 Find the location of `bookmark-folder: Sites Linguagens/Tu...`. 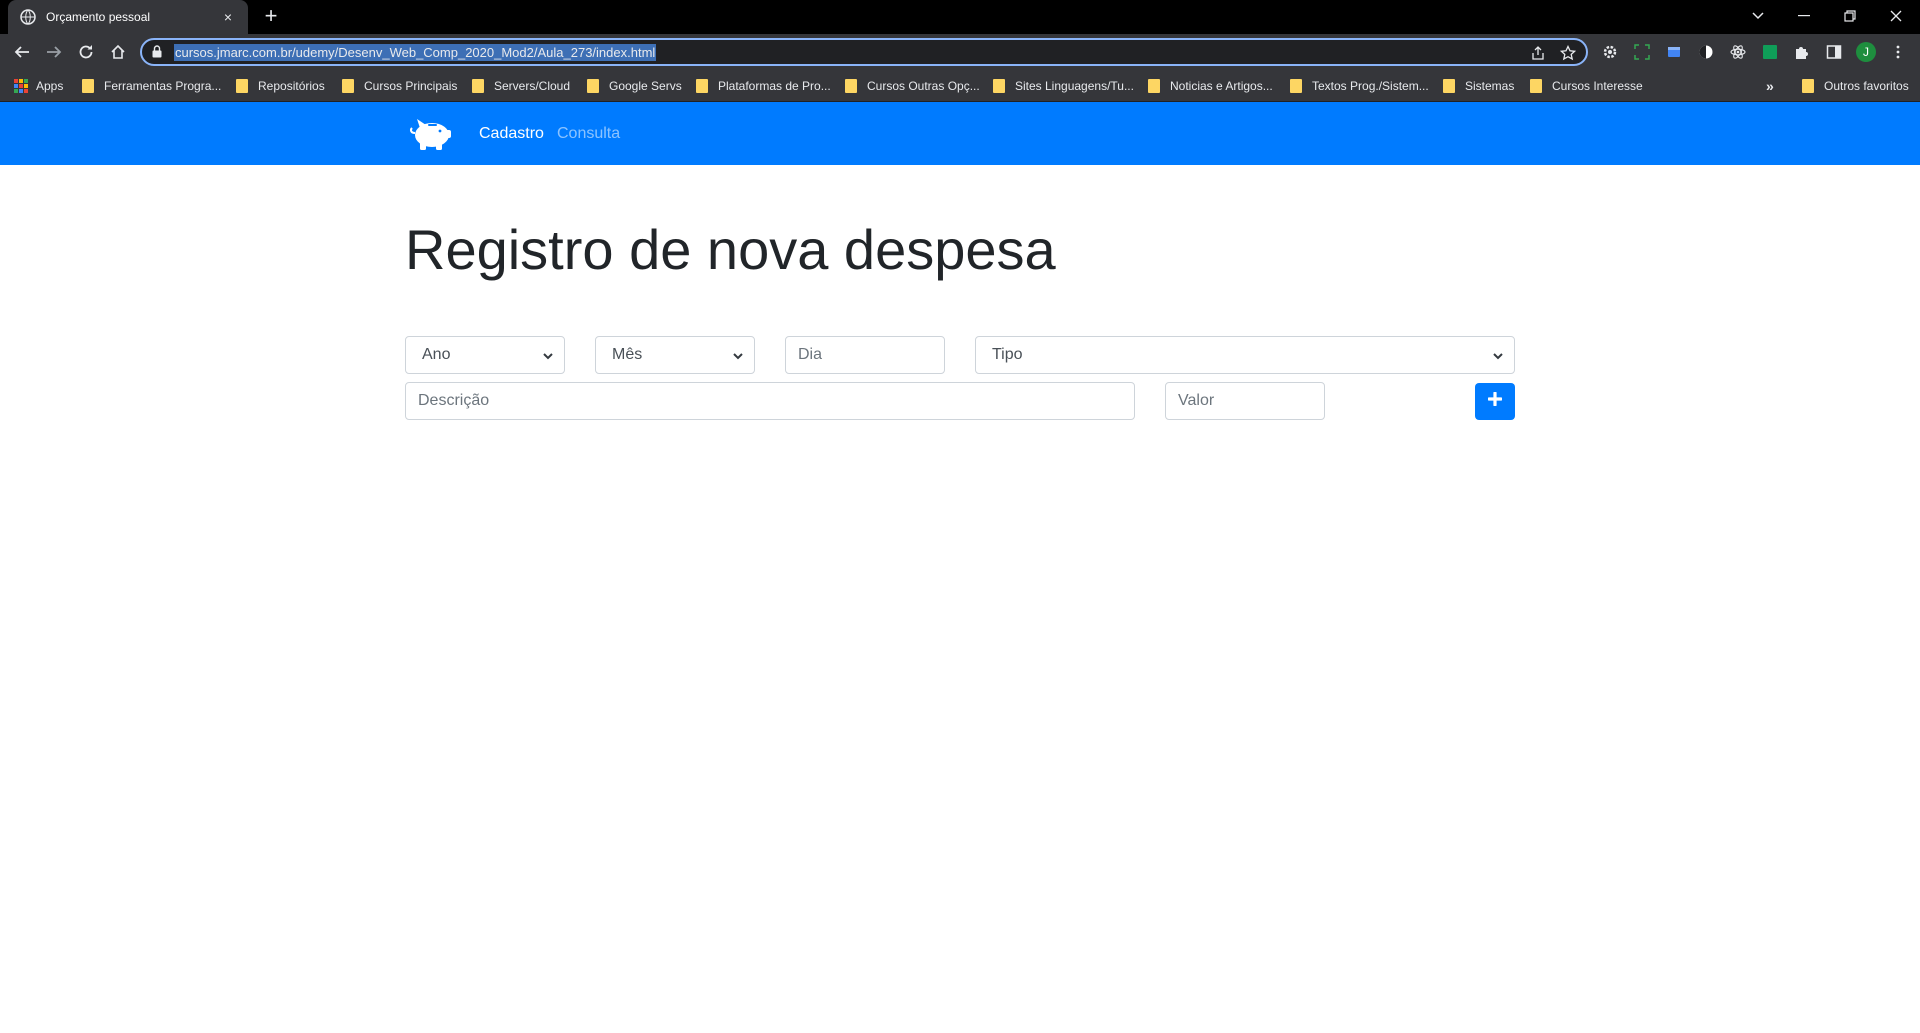

bookmark-folder: Sites Linguagens/Tu... is located at coordinates (1063, 86).